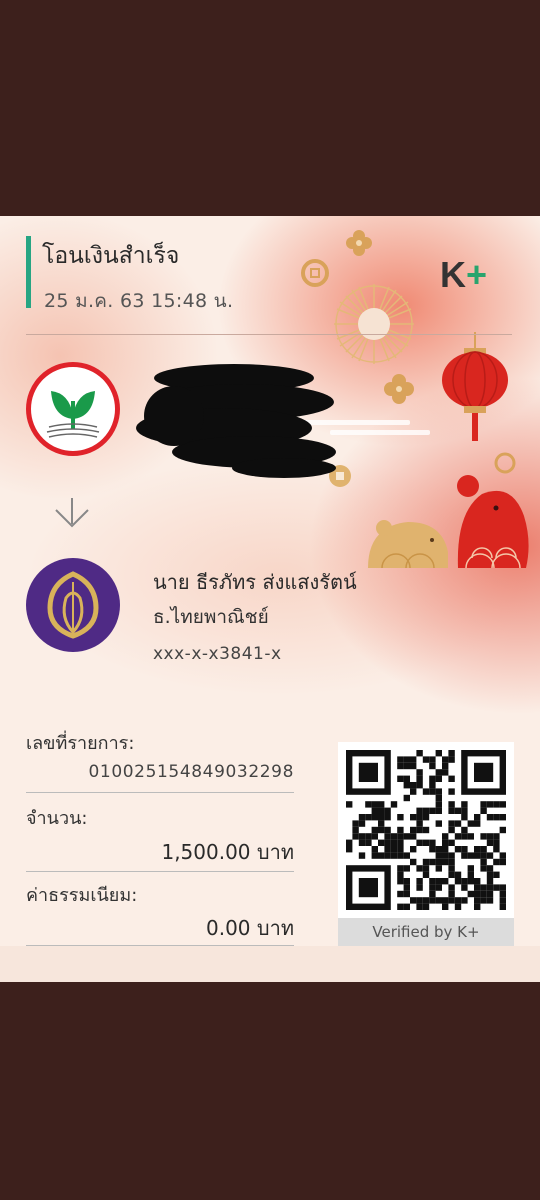  Describe the element at coordinates (315, 273) in the screenshot. I see `coin-ornament-icon` at that location.